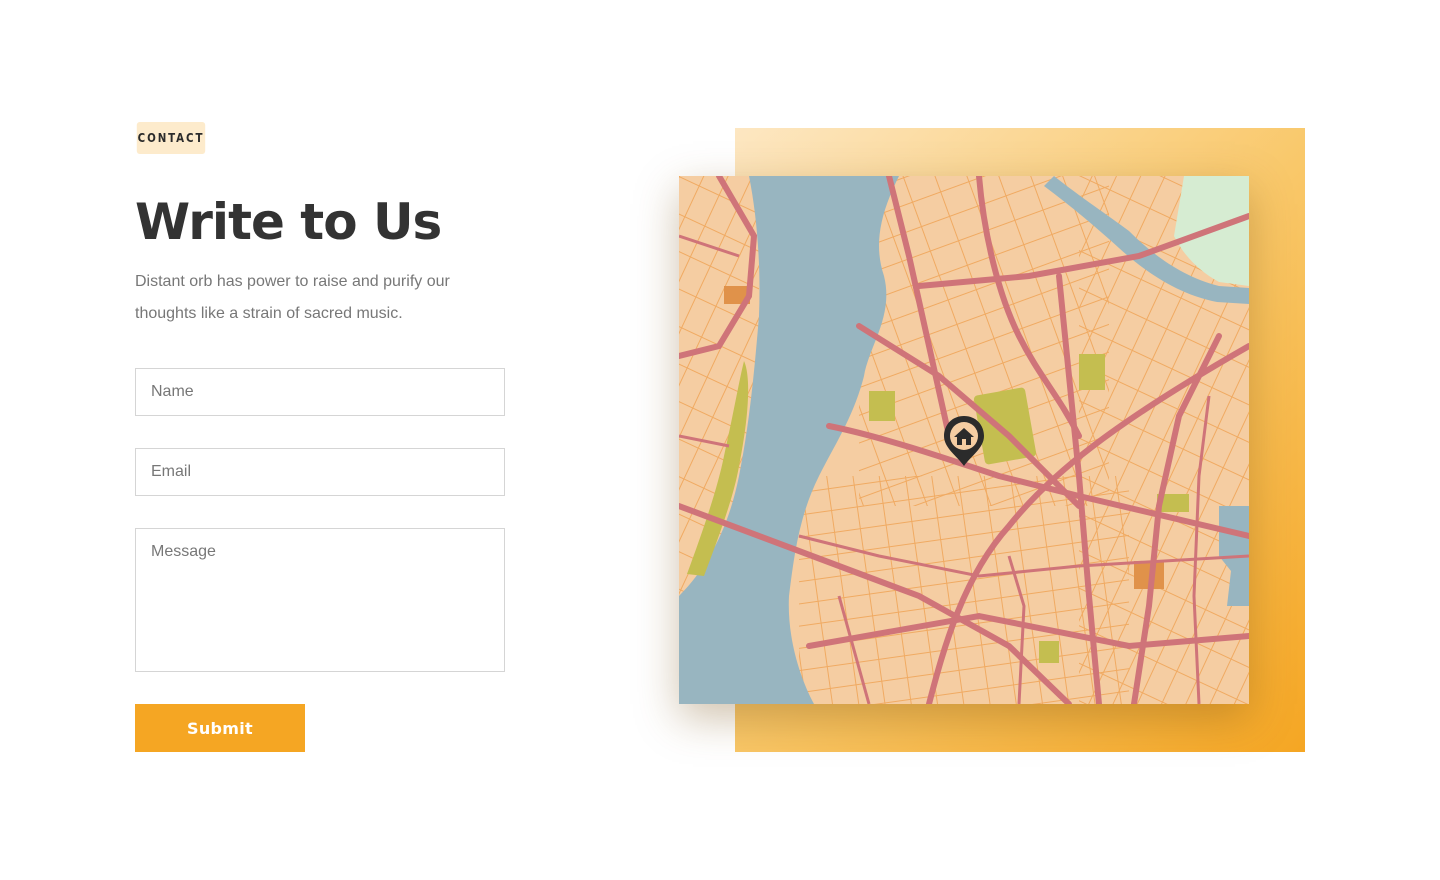 Image resolution: width=1440 pixels, height=880 pixels. What do you see at coordinates (171, 138) in the screenshot?
I see `section-badge: CONTACT` at bounding box center [171, 138].